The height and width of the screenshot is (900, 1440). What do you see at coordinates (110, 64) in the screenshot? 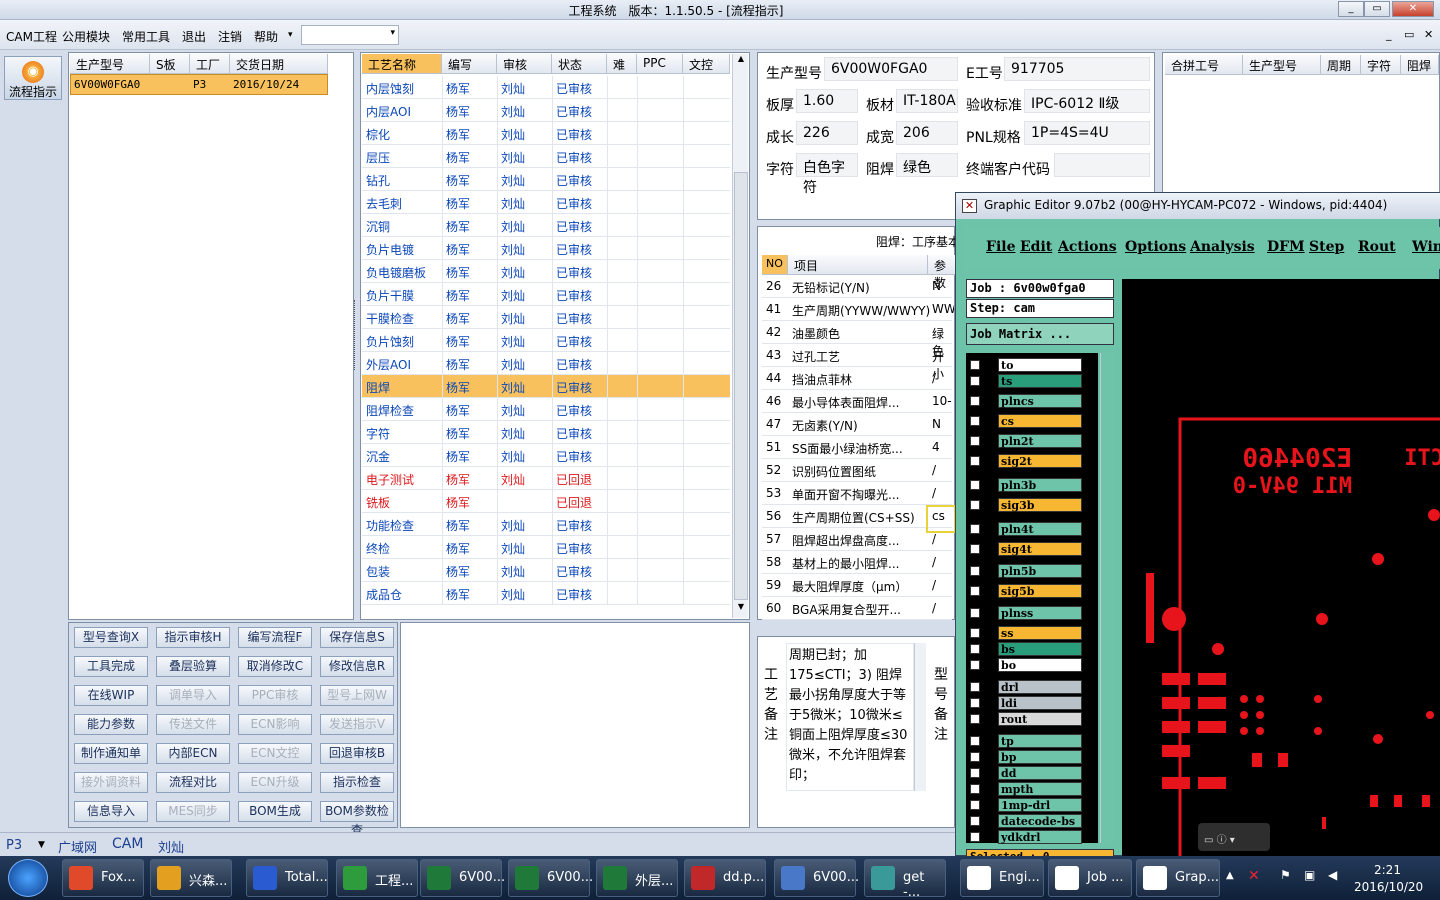
I see `order-header-model: 生产型号` at bounding box center [110, 64].